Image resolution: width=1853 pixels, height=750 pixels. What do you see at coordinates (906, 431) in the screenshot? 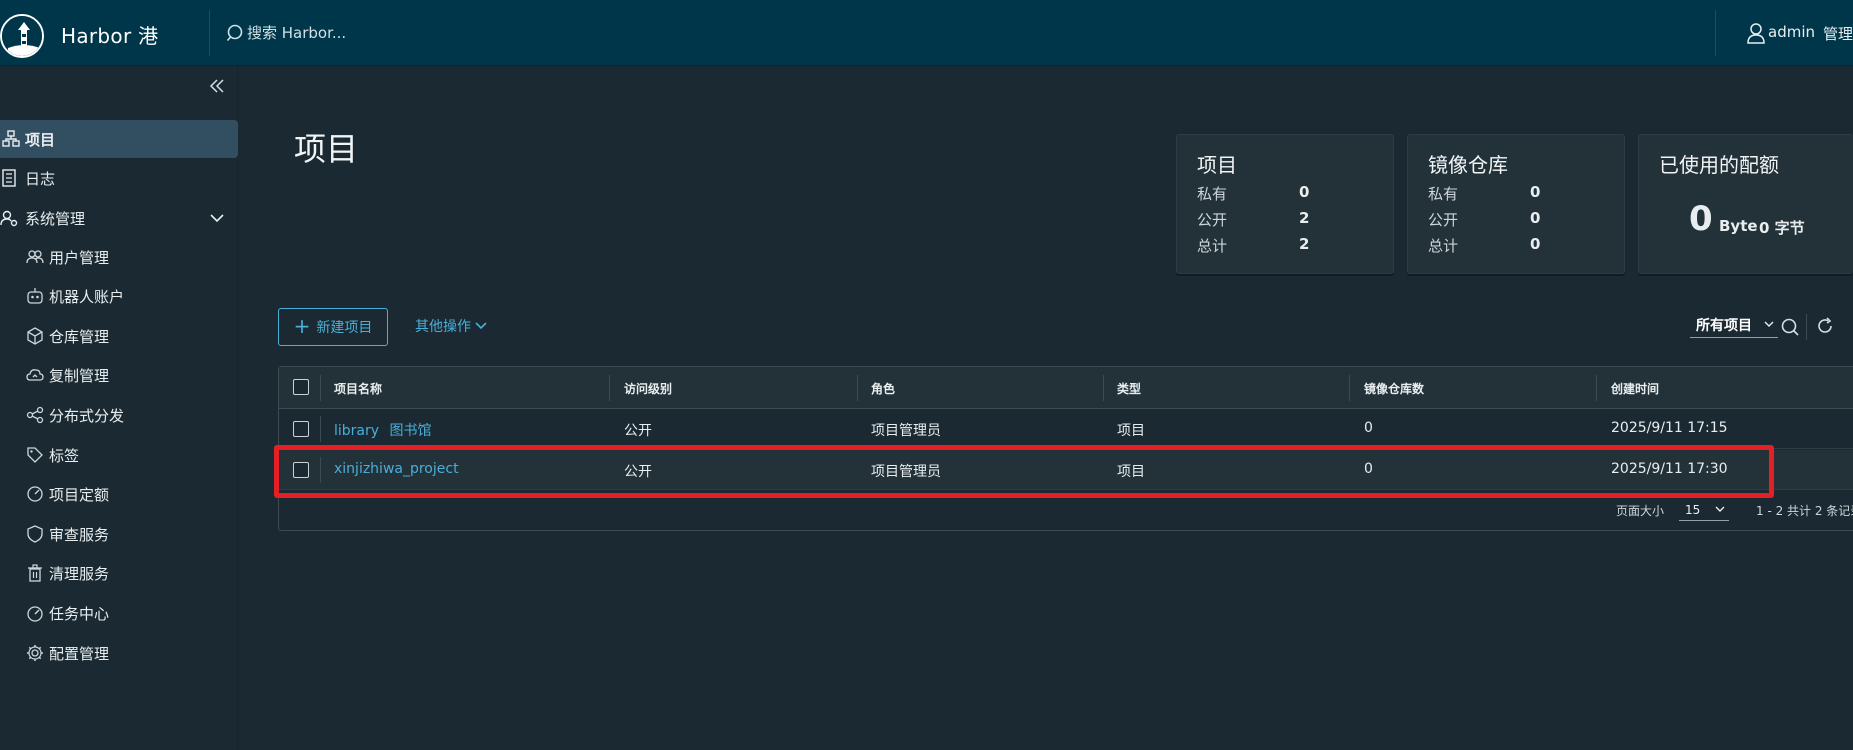
I see `role: 项目管理员` at bounding box center [906, 431].